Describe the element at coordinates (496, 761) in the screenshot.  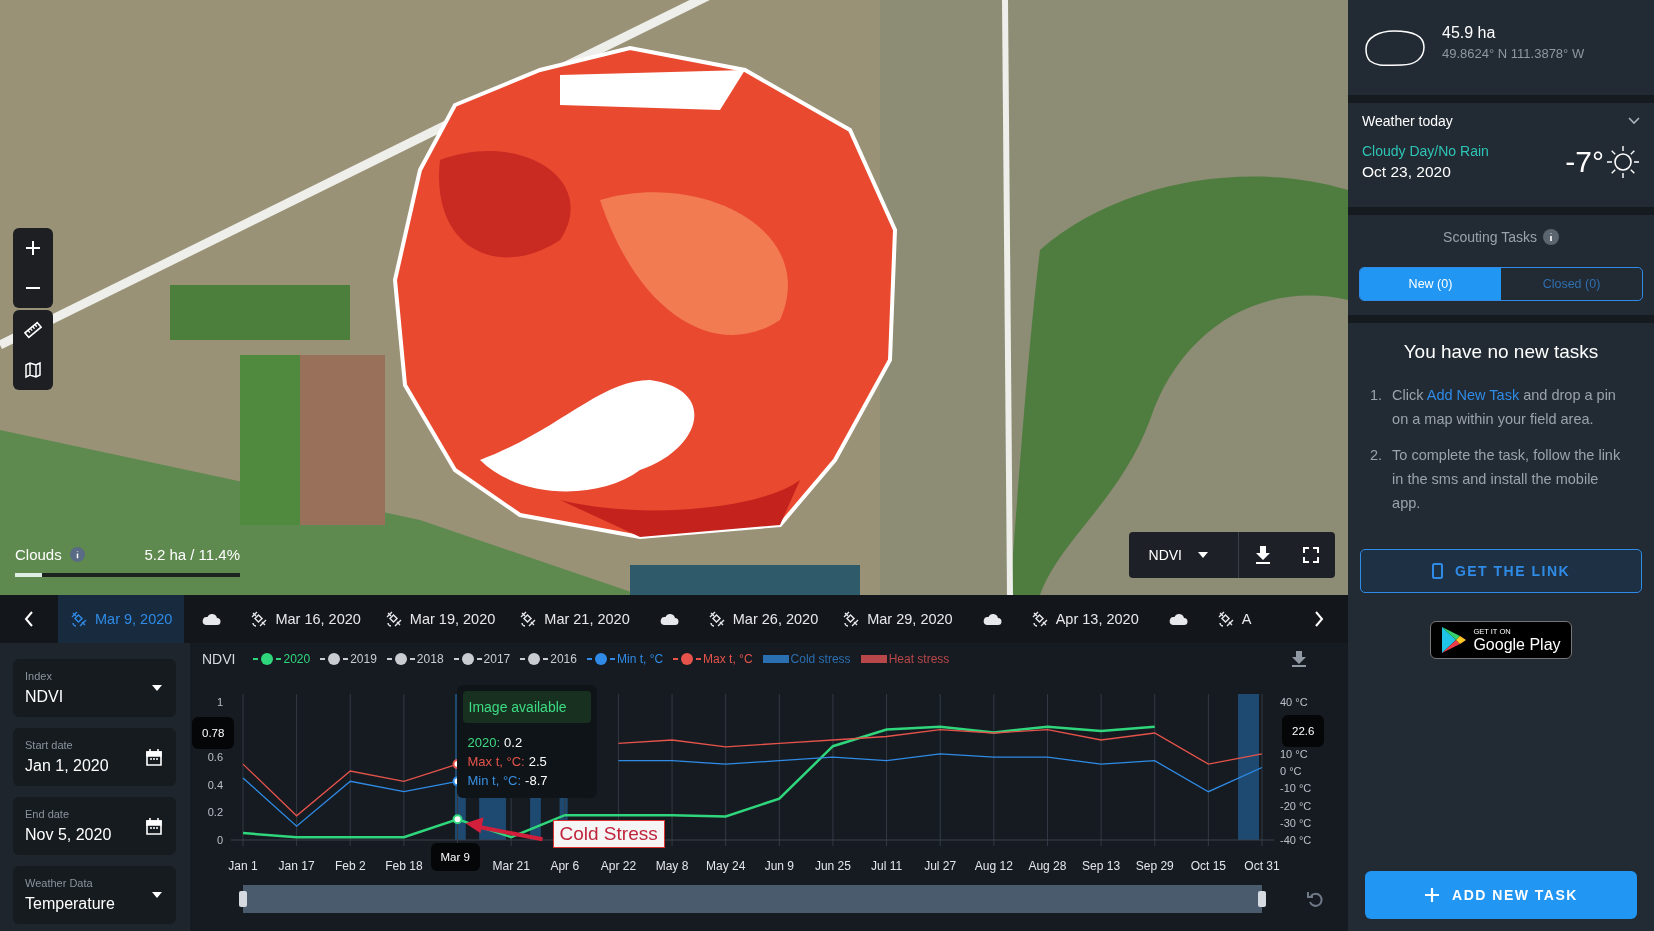
I see `tooltip-label: Max t, °C:` at that location.